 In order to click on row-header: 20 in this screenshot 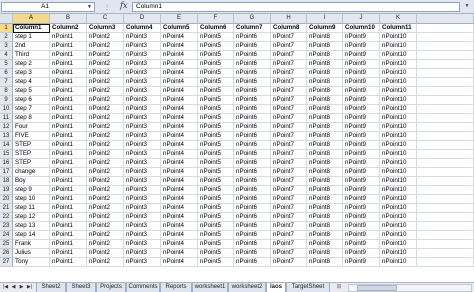, I will do `click(6, 199)`.